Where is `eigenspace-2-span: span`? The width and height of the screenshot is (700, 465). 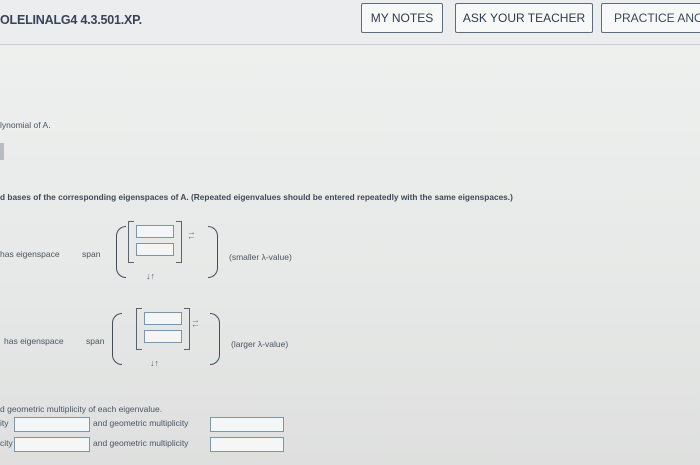 eigenspace-2-span: span is located at coordinates (95, 341).